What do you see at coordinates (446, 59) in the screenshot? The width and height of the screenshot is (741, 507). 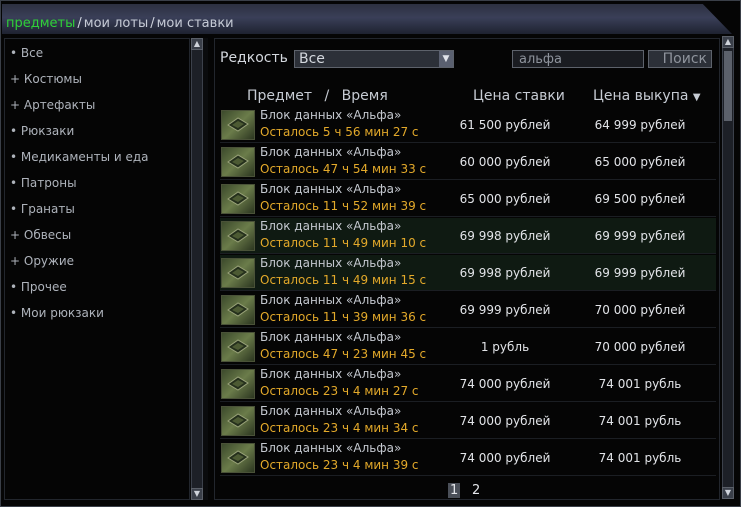 I see `chevron-down-icon: ▼` at bounding box center [446, 59].